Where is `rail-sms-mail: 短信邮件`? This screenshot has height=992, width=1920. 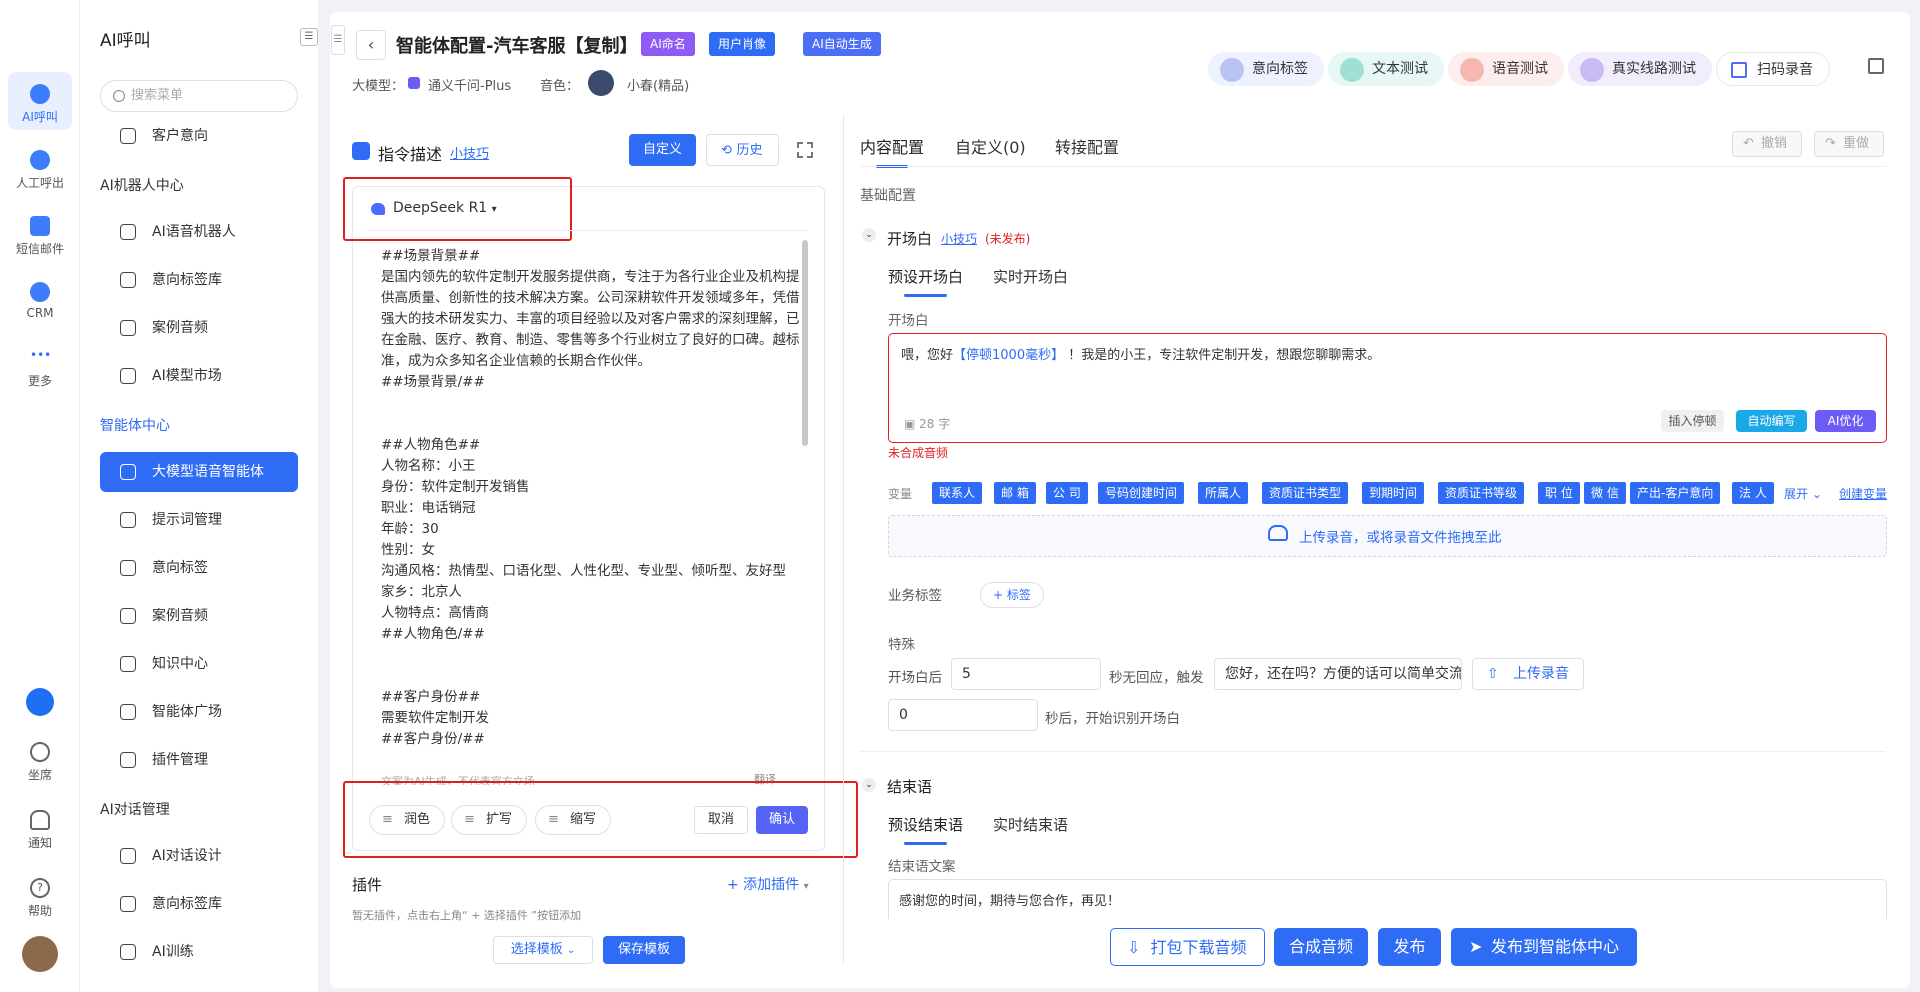
rail-sms-mail: 短信邮件 is located at coordinates (40, 233).